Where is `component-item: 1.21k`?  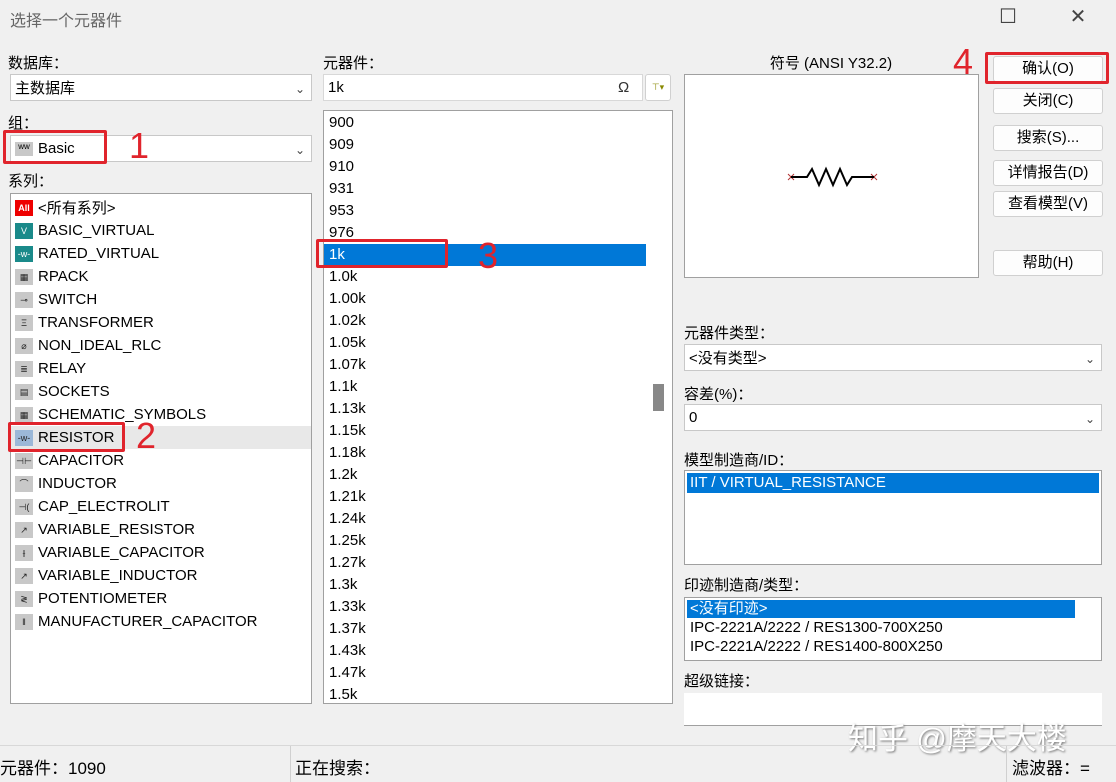 component-item: 1.21k is located at coordinates (485, 497).